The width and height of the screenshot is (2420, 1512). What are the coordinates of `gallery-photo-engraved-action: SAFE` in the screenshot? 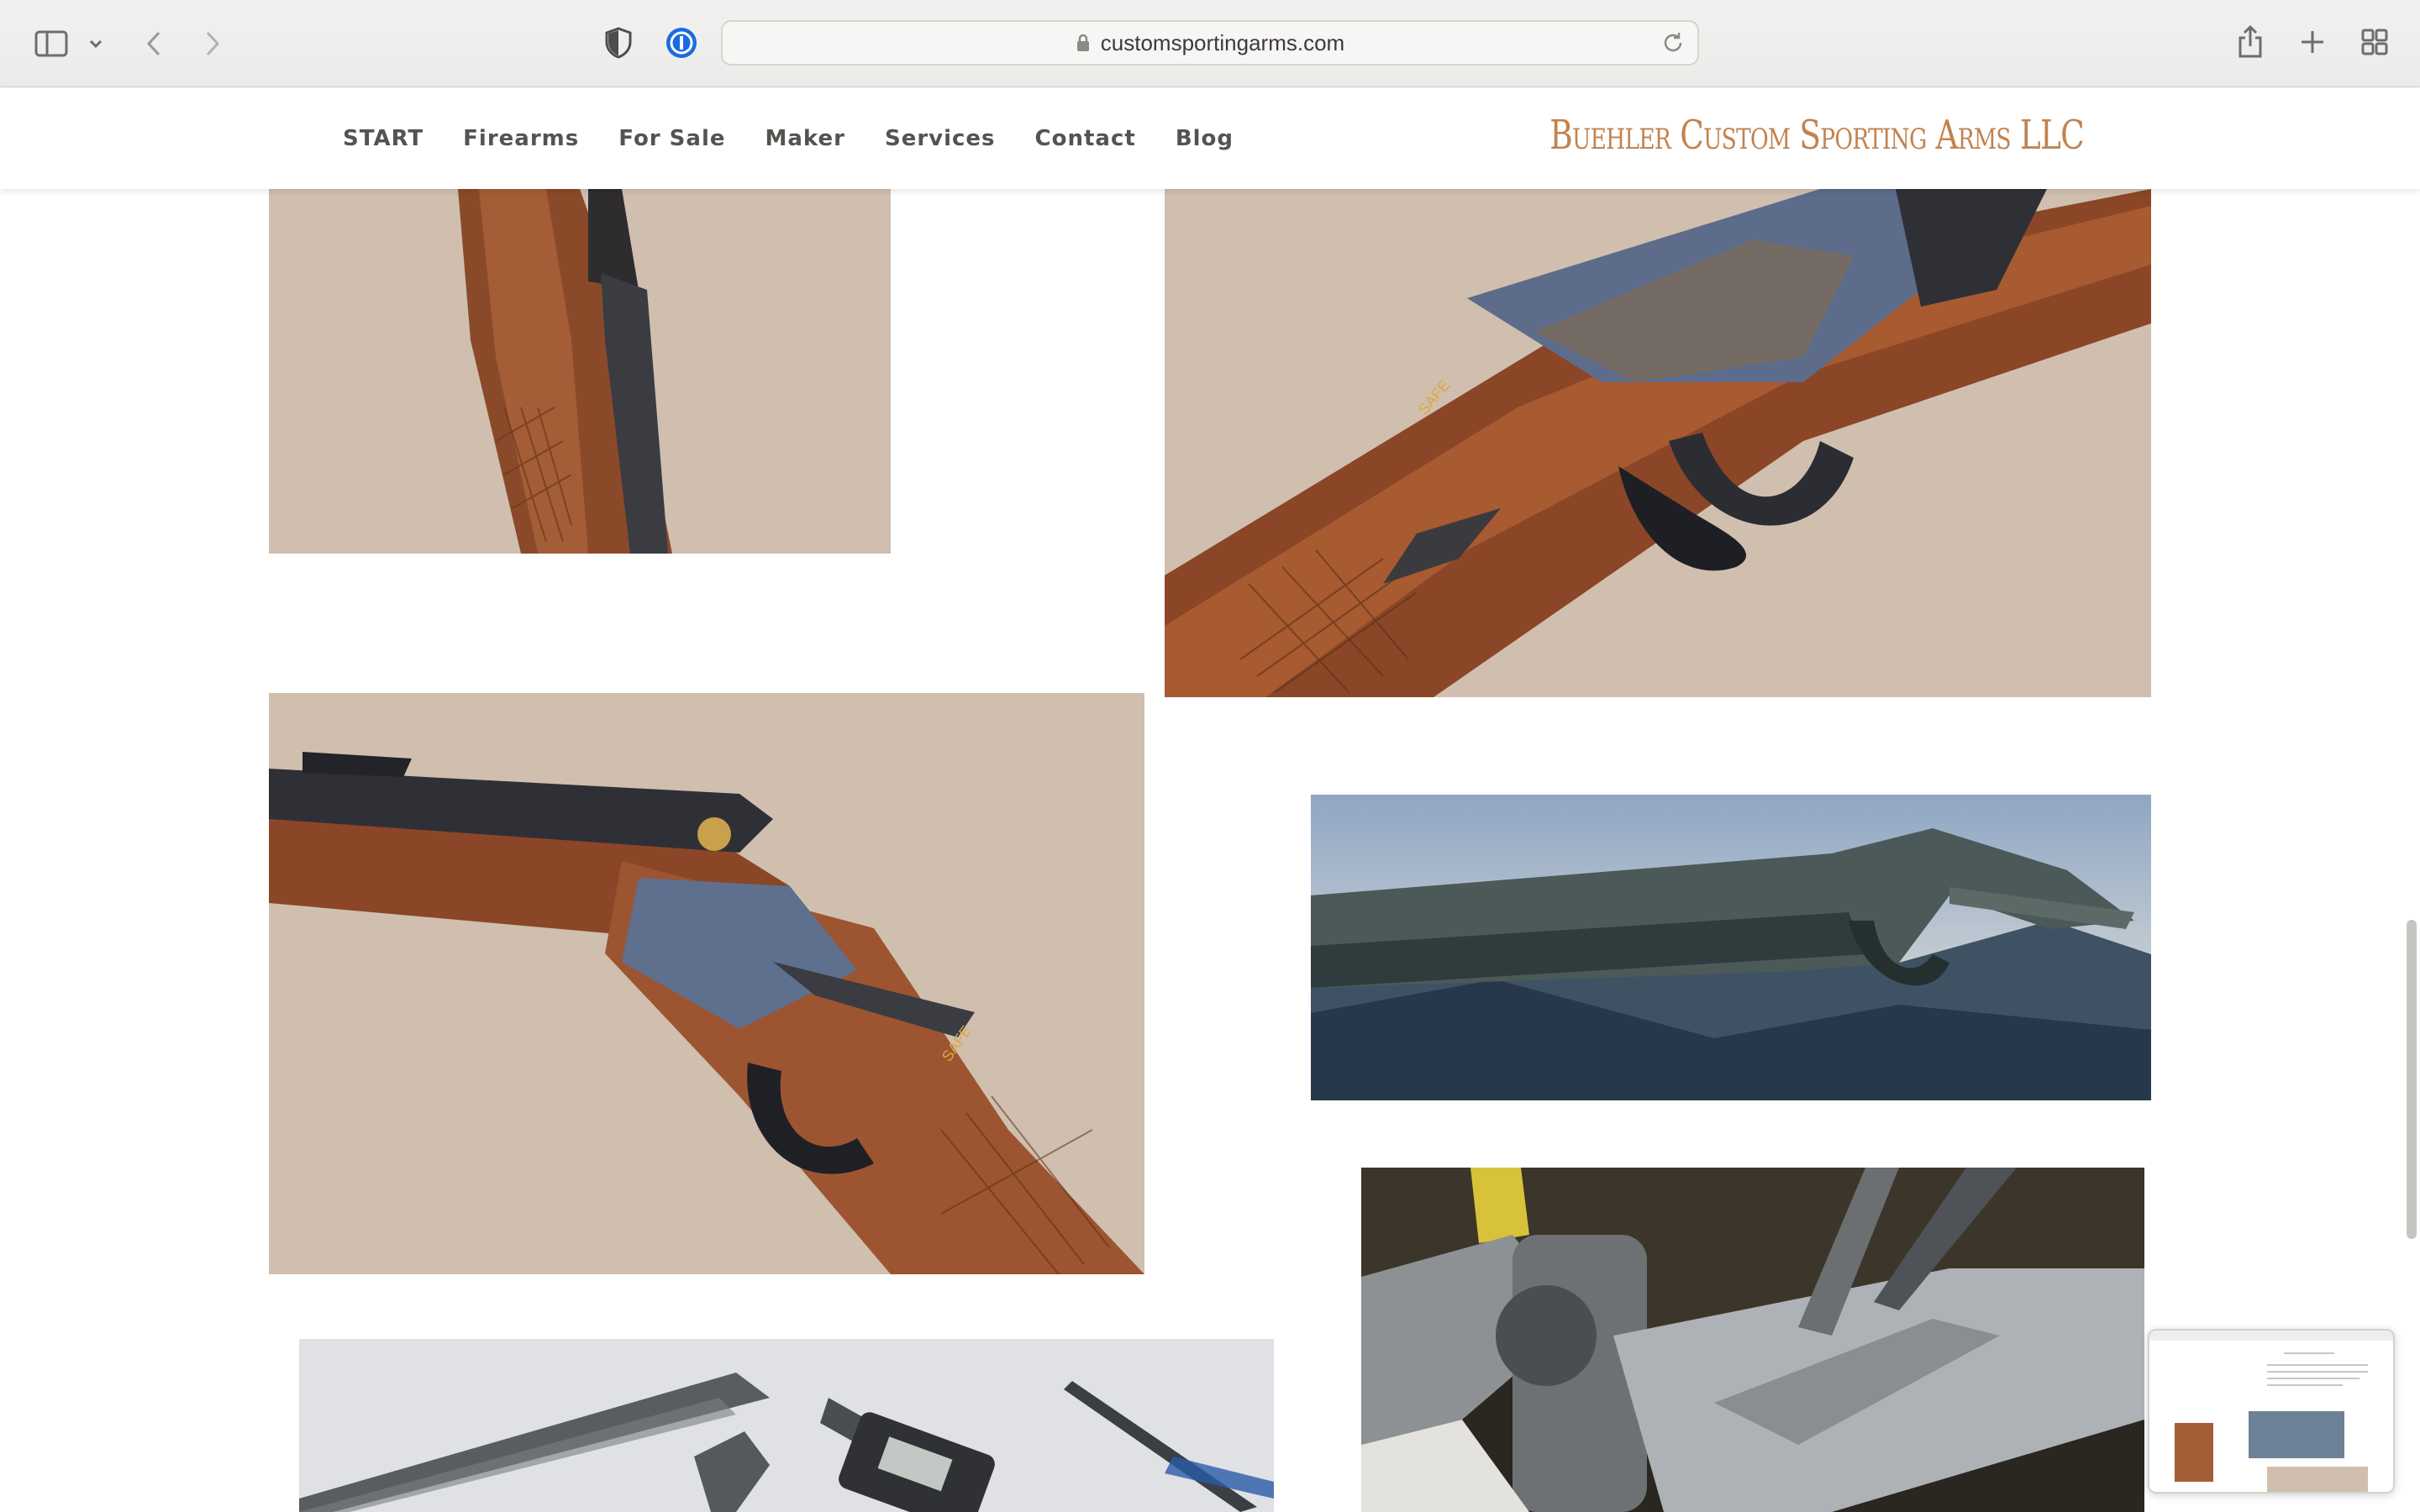 It's located at (1658, 443).